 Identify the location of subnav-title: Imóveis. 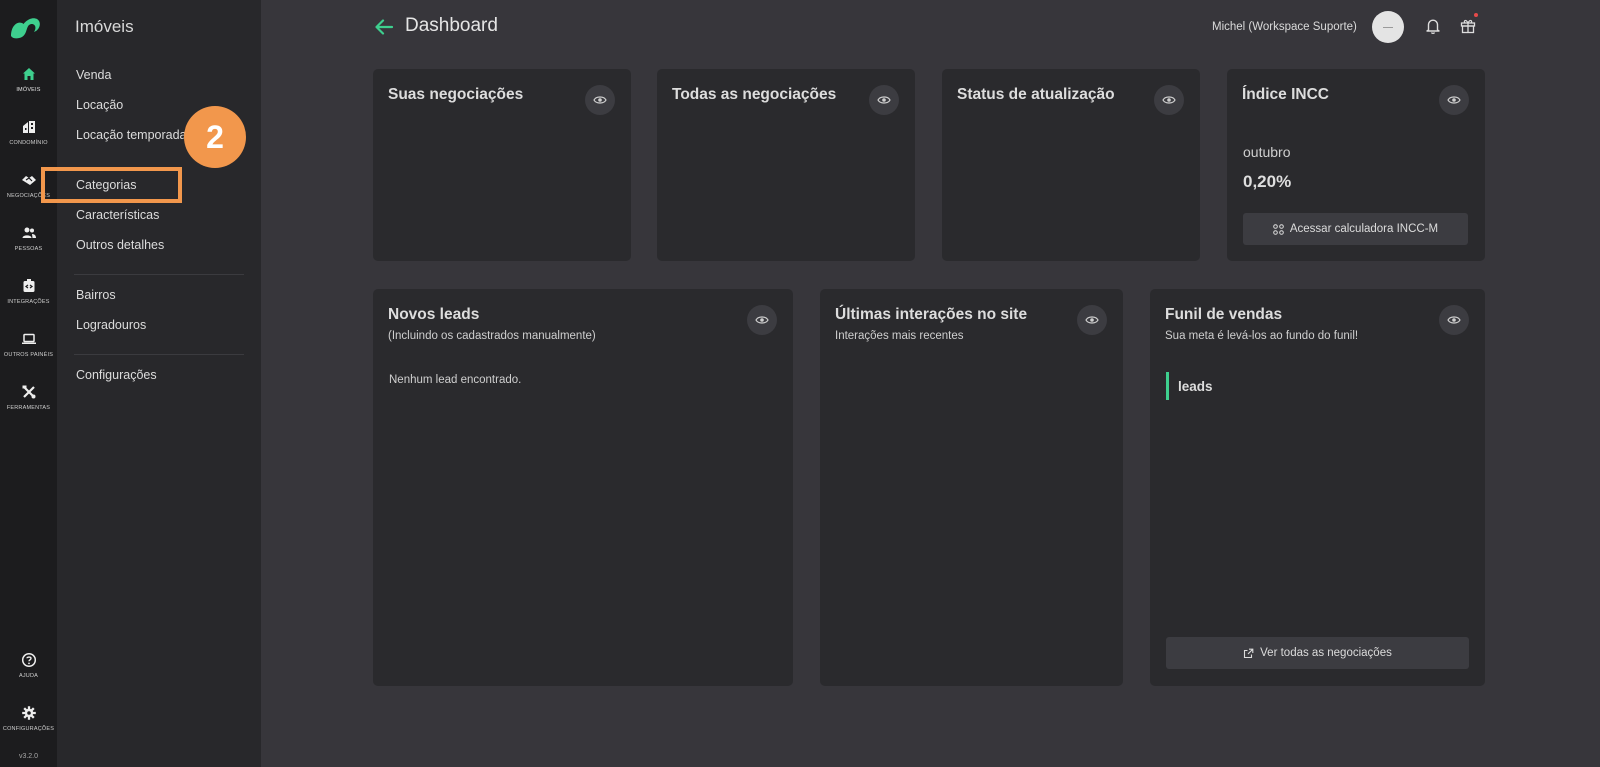
(104, 26).